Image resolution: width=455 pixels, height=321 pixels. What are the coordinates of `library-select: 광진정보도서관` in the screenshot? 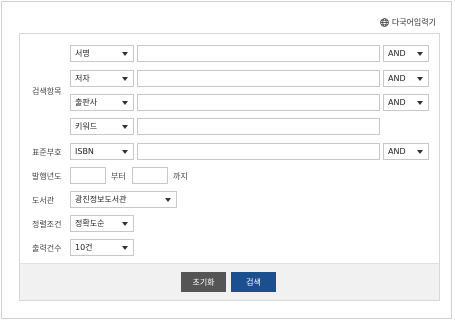 It's located at (123, 199).